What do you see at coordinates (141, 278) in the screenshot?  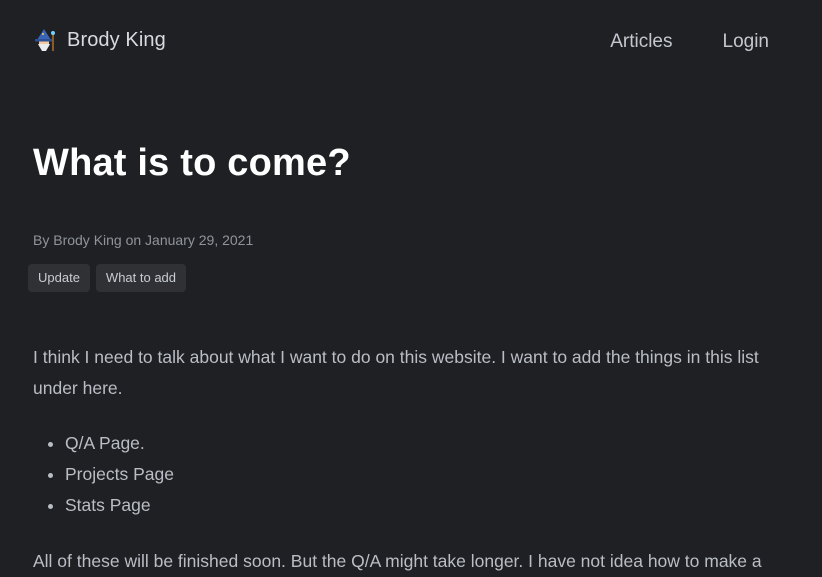 I see `tag-what-to-add: What to add` at bounding box center [141, 278].